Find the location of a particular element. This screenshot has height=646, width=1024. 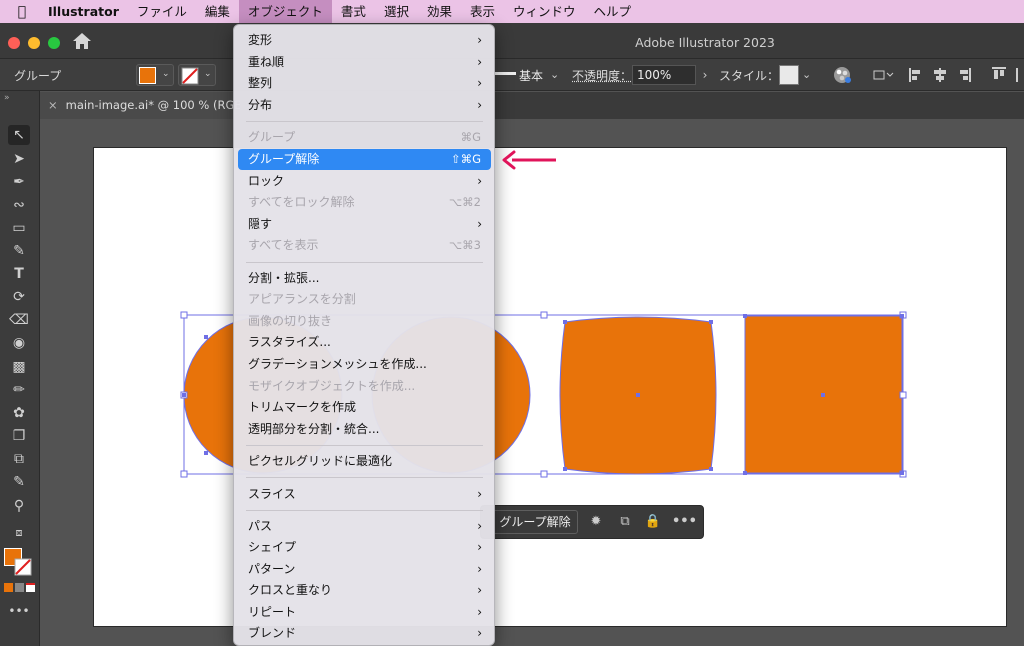

menu-object: オブジェクト is located at coordinates (285, 11).